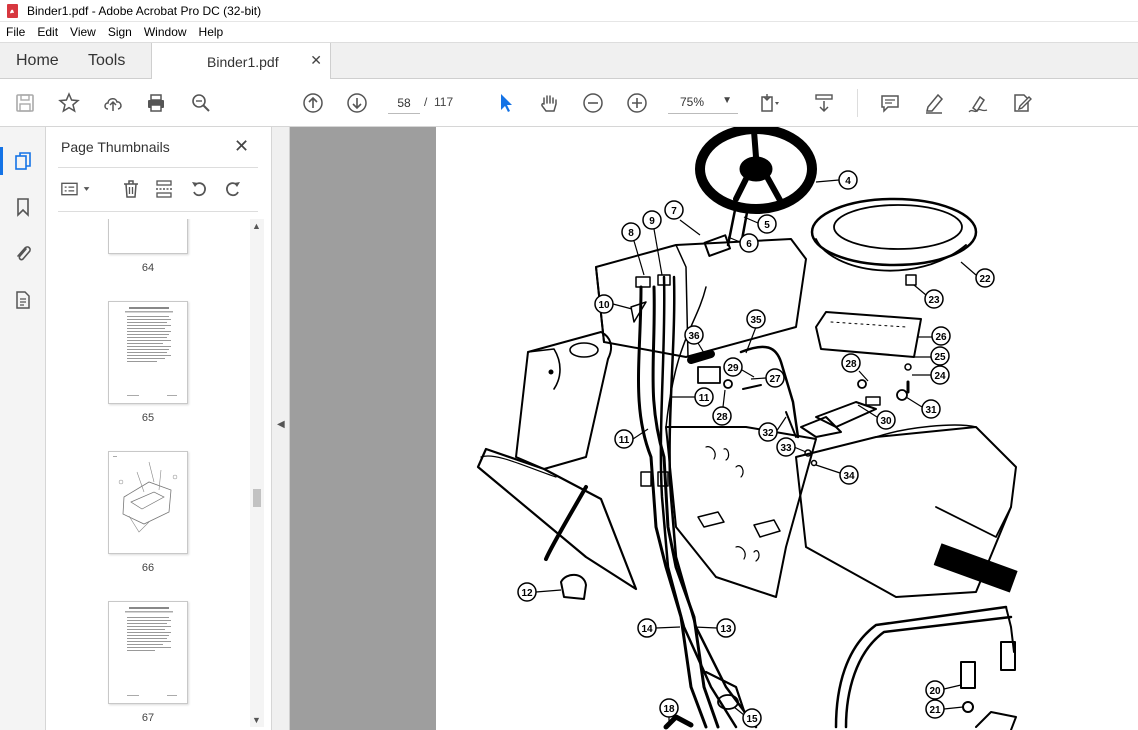 Image resolution: width=1138 pixels, height=730 pixels. I want to click on svg-text: 35, so click(756, 320).